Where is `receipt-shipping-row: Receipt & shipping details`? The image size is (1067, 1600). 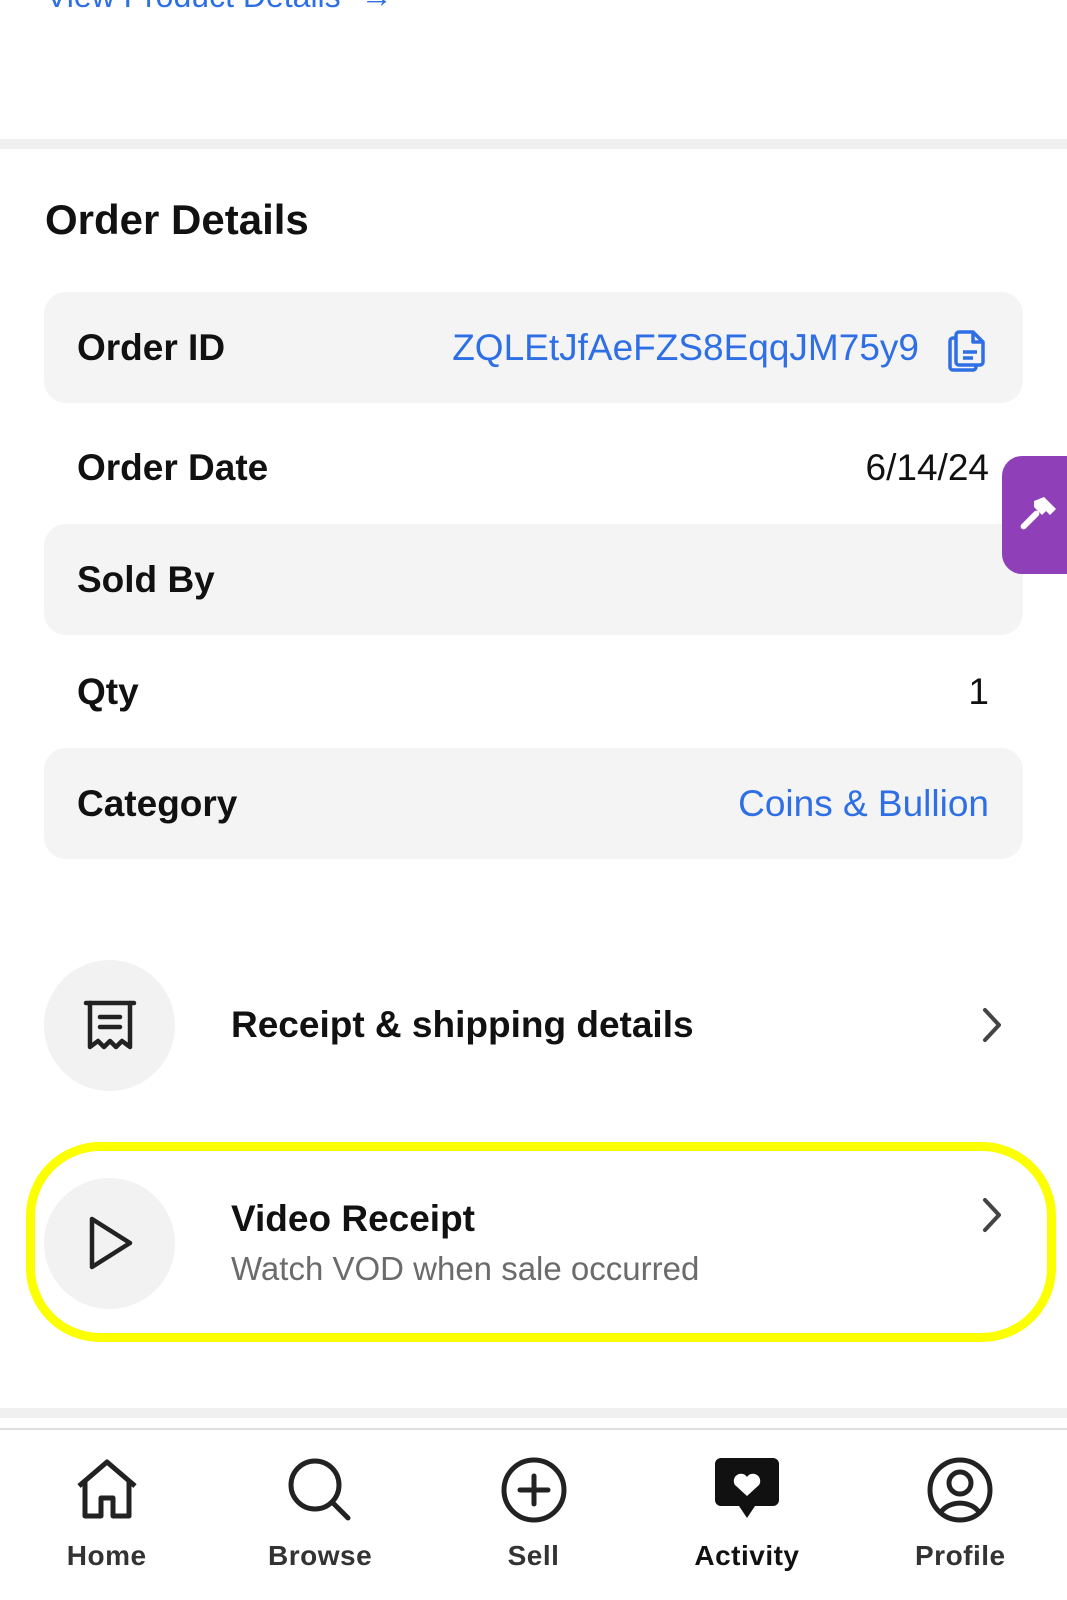
receipt-shipping-row: Receipt & shipping details is located at coordinates (535, 1025).